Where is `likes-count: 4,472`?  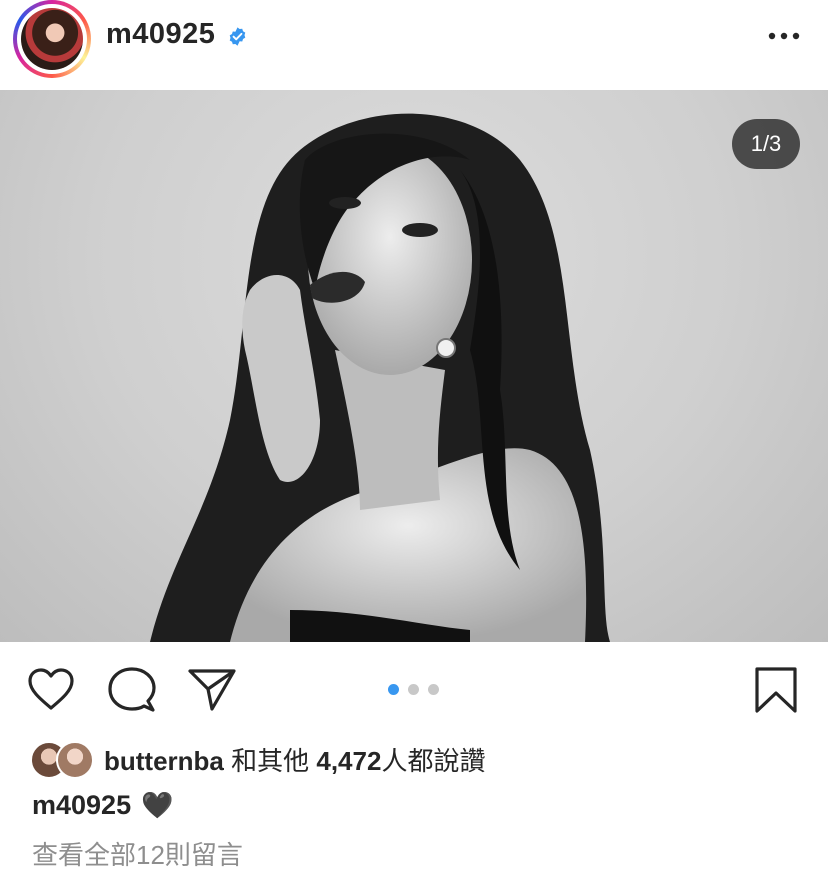 likes-count: 4,472 is located at coordinates (348, 761).